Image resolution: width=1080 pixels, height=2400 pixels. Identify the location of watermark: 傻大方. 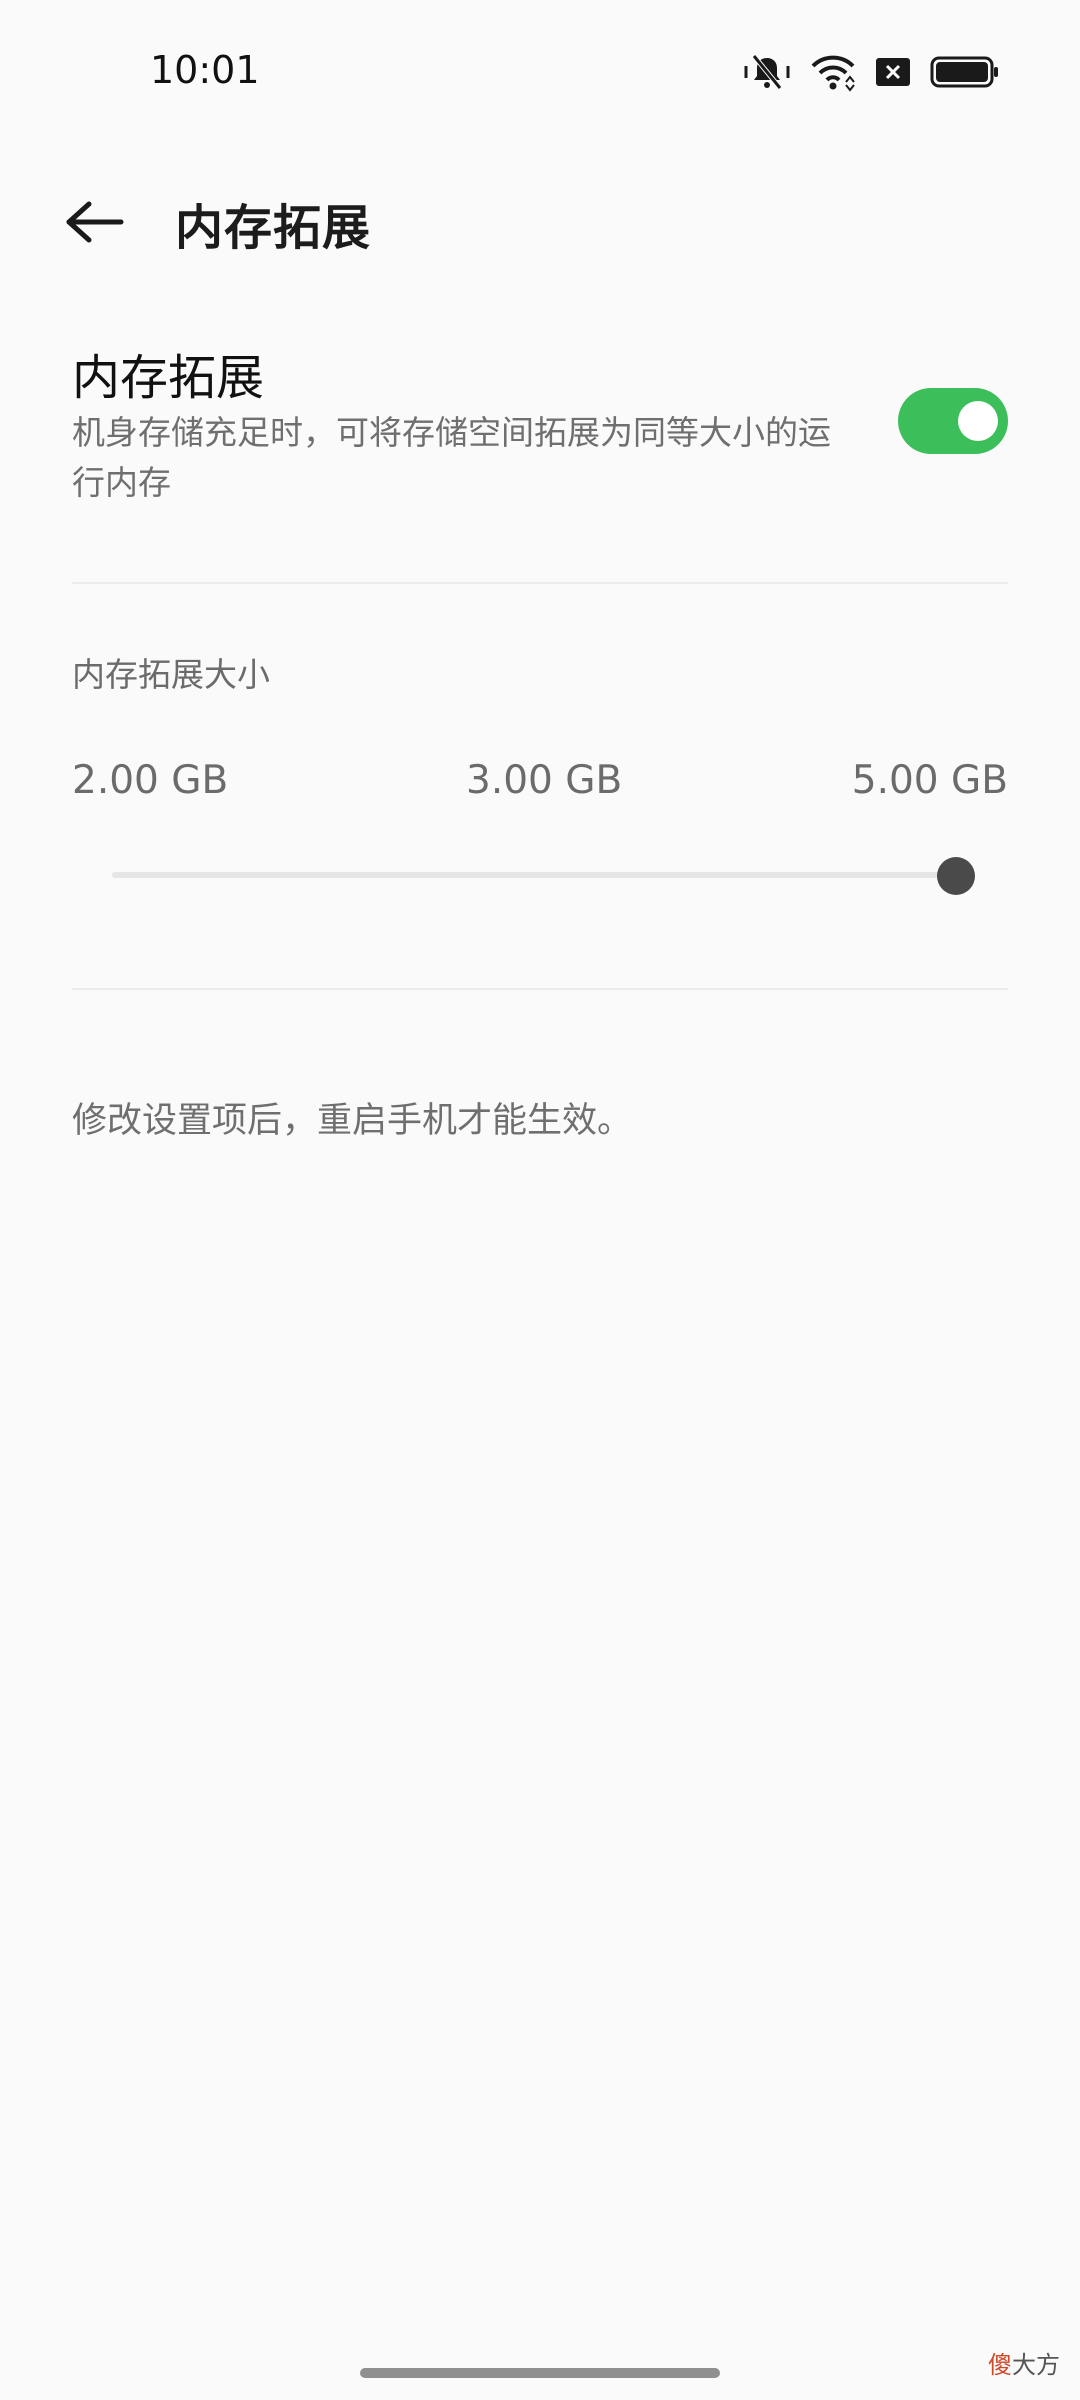
(1024, 2362).